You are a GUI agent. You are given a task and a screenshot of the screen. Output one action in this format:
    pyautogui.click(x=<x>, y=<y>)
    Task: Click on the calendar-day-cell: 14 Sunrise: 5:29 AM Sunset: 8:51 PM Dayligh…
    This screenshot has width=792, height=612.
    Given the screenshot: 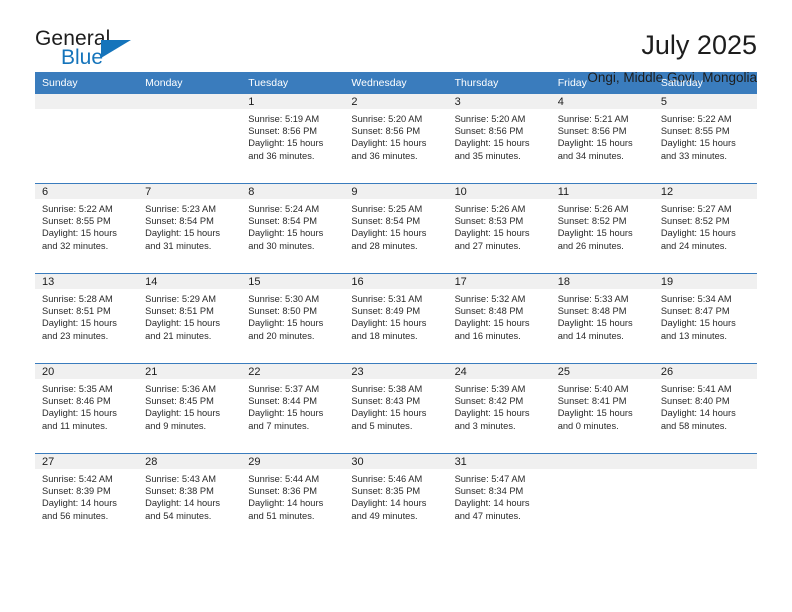 What is the action you would take?
    pyautogui.click(x=190, y=318)
    